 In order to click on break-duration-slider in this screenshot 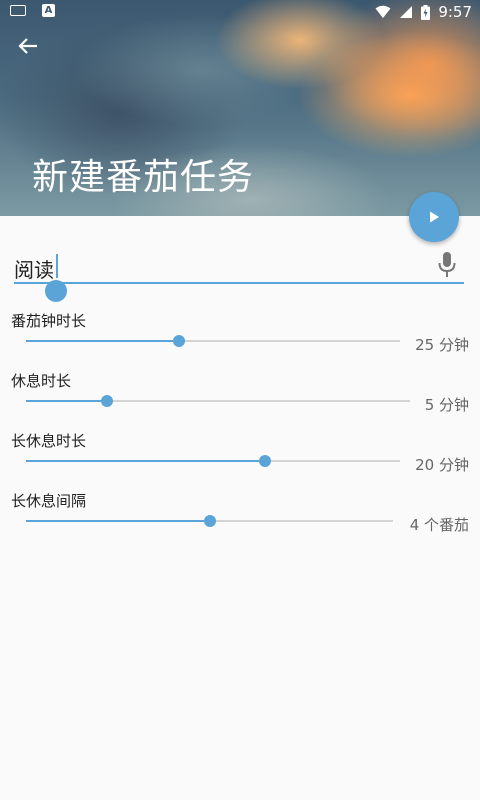, I will do `click(218, 401)`.